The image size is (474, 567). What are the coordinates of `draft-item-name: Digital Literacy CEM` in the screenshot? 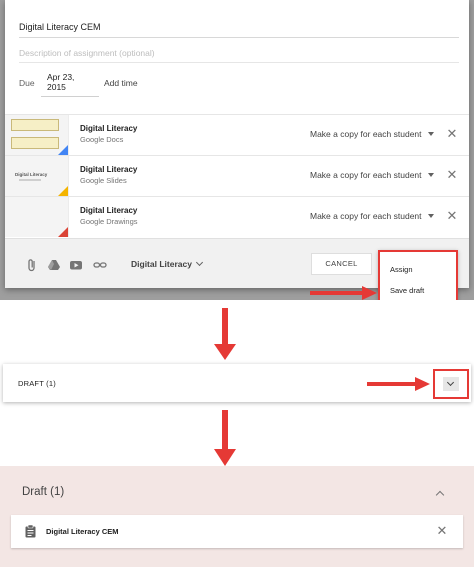 It's located at (82, 531).